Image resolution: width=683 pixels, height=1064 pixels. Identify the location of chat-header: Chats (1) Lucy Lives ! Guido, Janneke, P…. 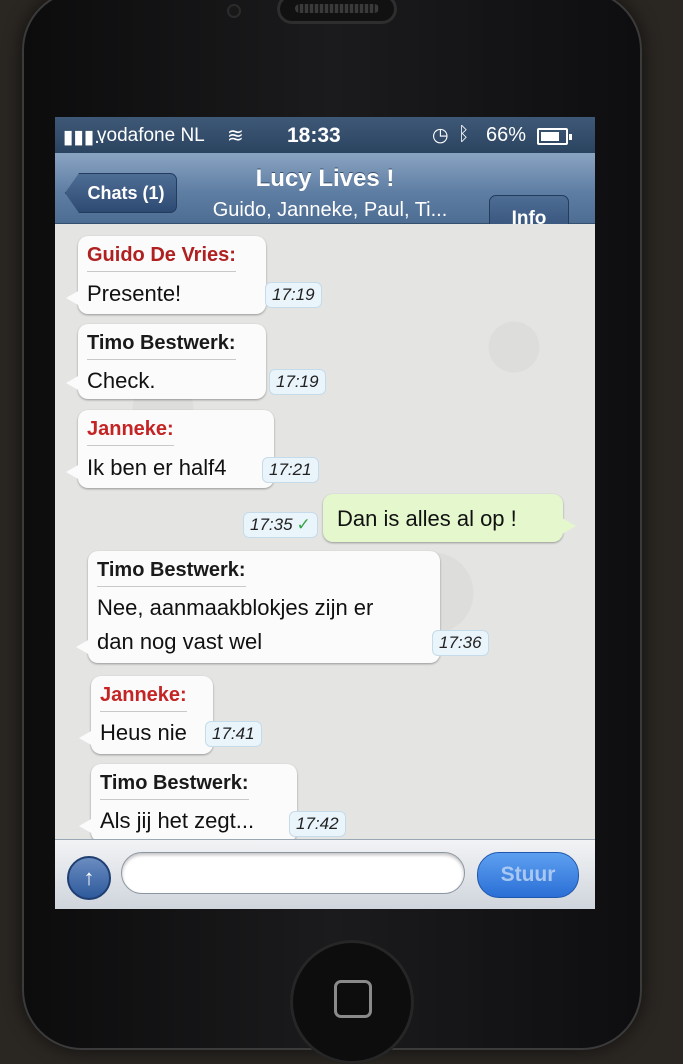
(325, 198).